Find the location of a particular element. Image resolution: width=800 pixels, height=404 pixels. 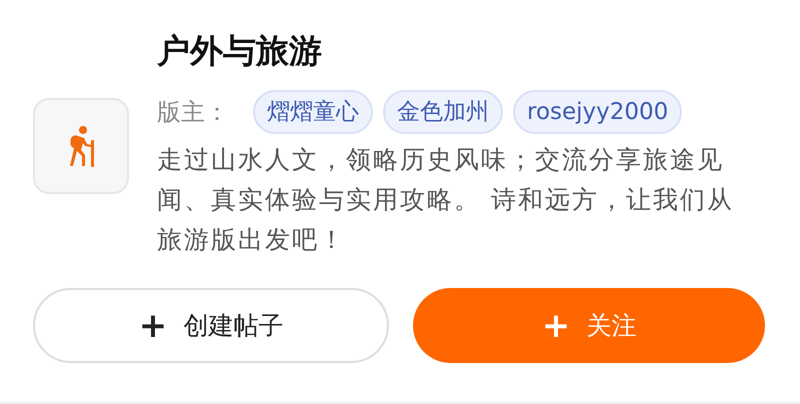

moderator-tag: 熠熠童心 is located at coordinates (313, 112).